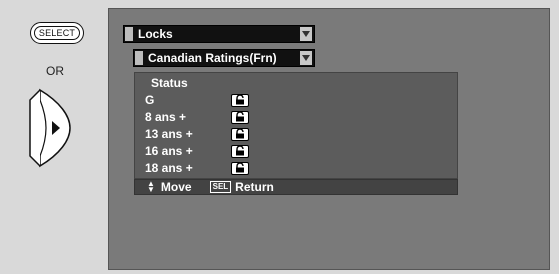 This screenshot has width=559, height=274. I want to click on rating-name: 8 ans +, so click(166, 117).